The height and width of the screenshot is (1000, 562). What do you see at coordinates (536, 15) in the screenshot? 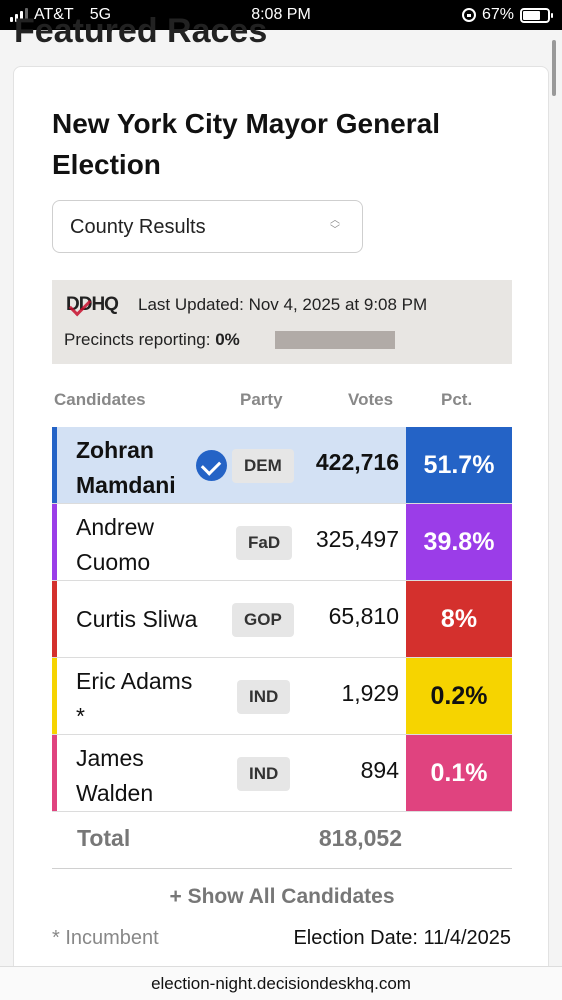
I see `battery-icon` at bounding box center [536, 15].